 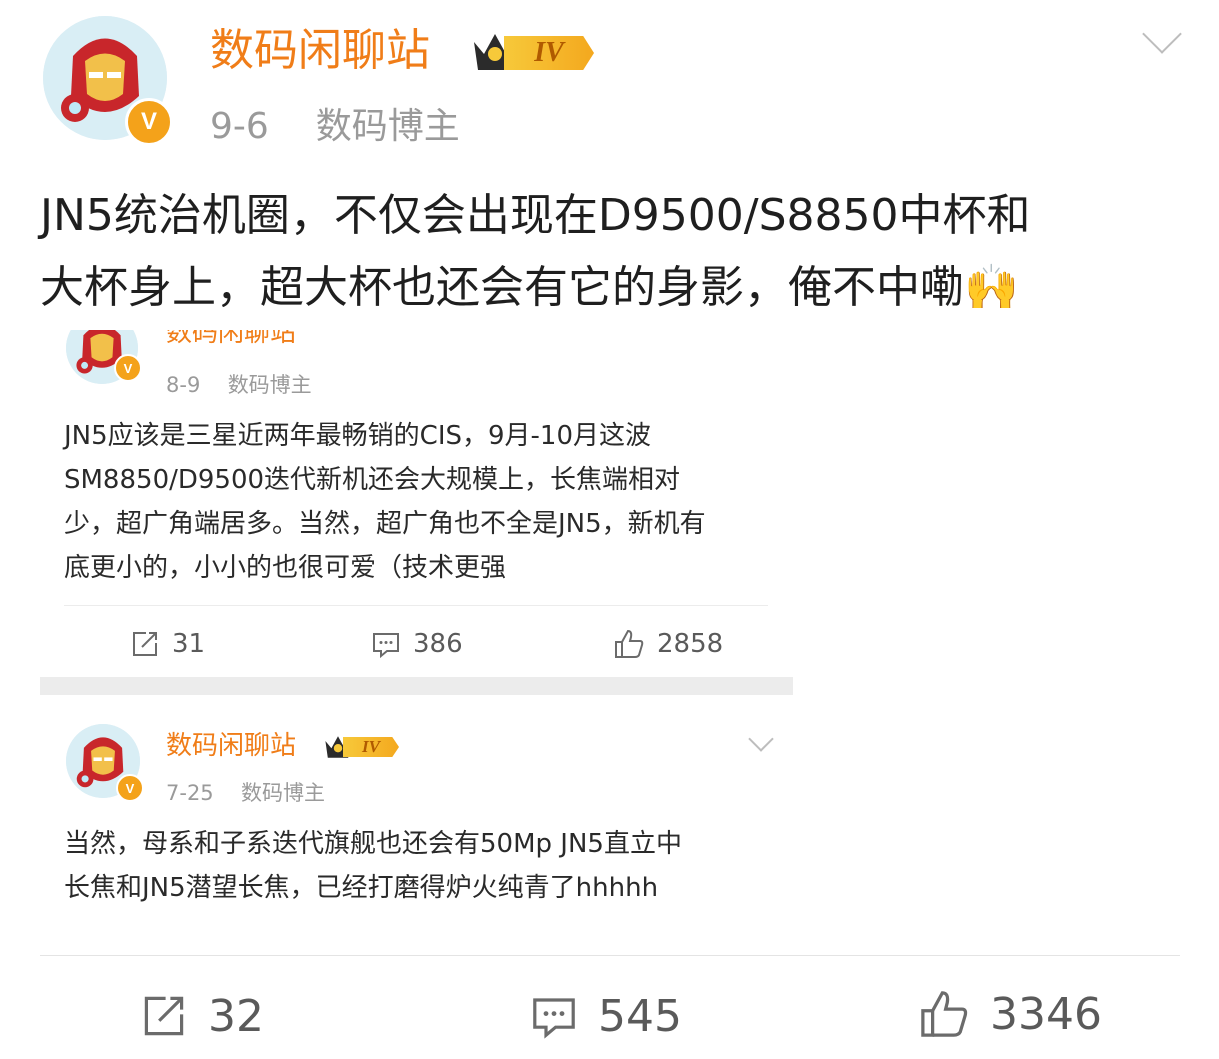 I want to click on comment-button: 386, so click(x=417, y=644).